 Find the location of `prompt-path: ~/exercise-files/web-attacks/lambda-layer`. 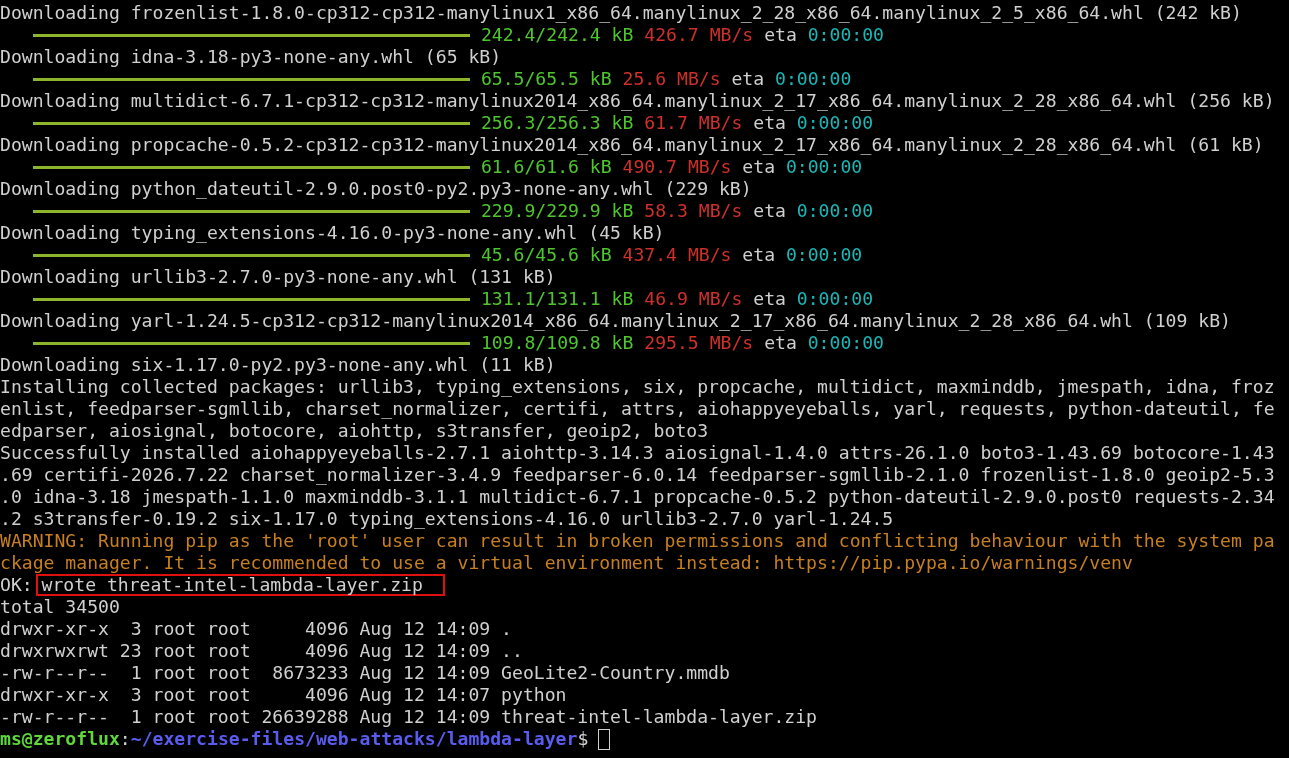

prompt-path: ~/exercise-files/web-attacks/lambda-layer is located at coordinates (354, 739).